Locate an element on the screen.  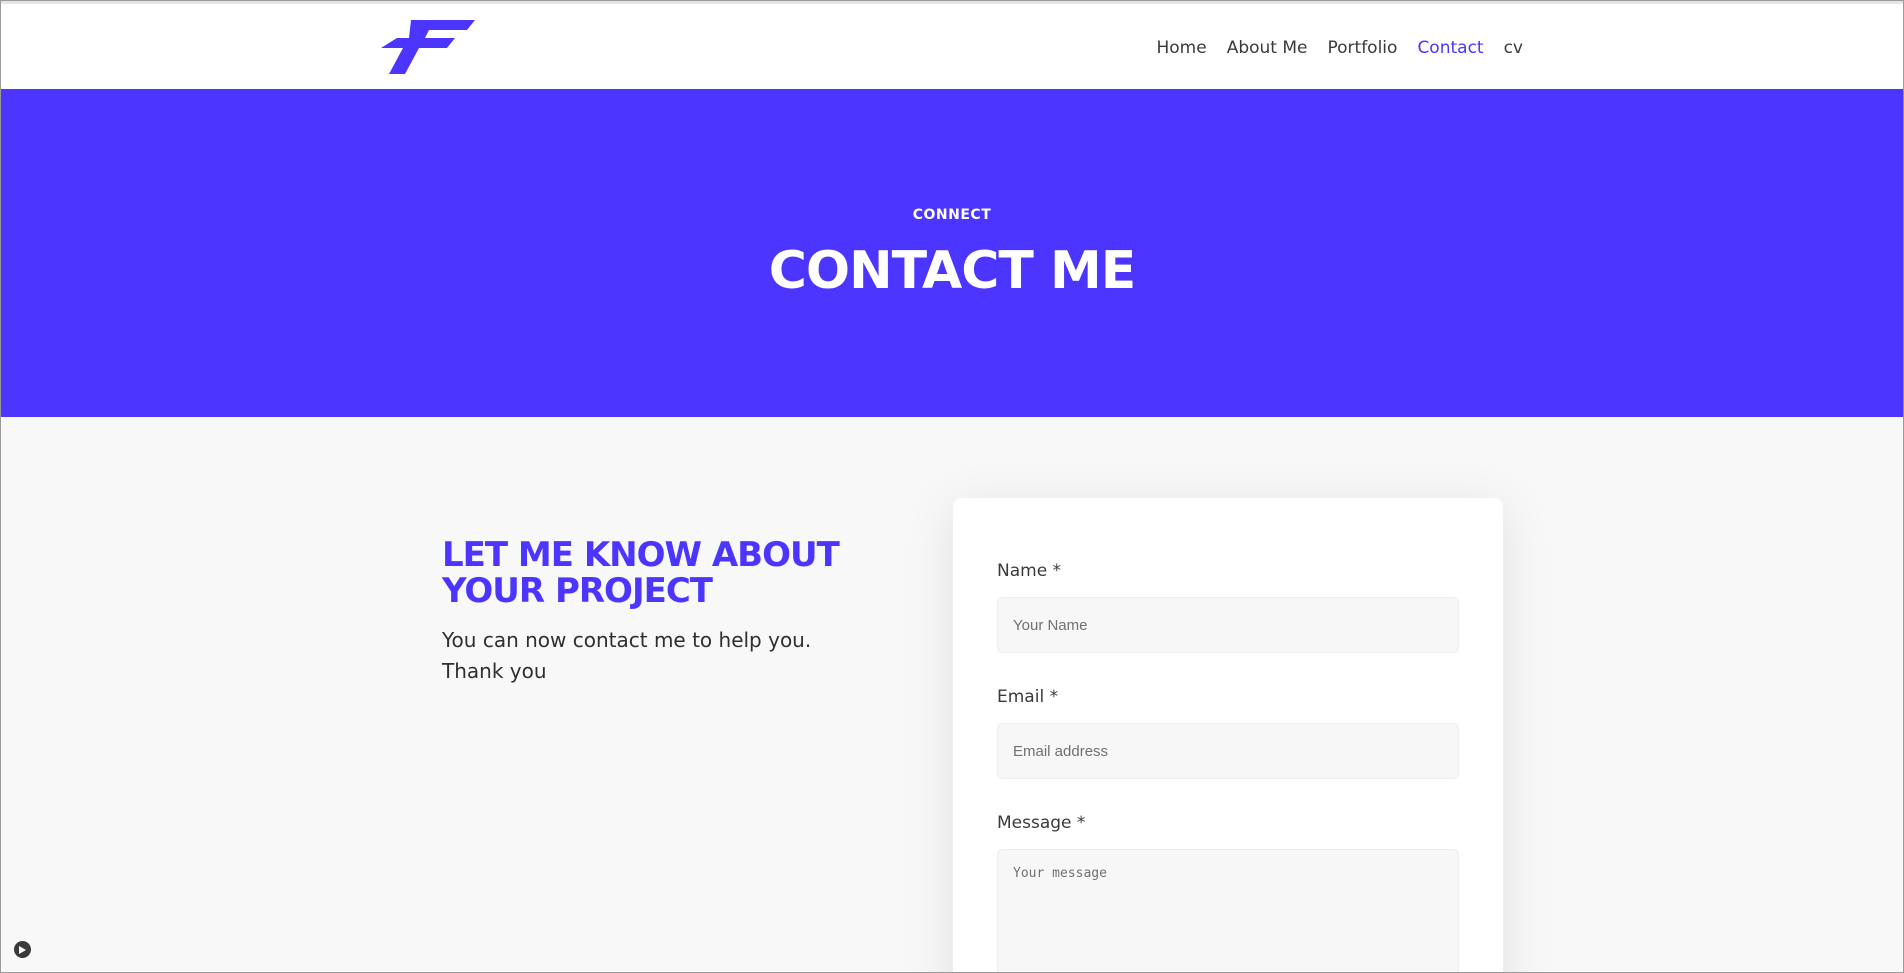
main-nav: Home About Me Portfolio Contact cv is located at coordinates (1340, 48).